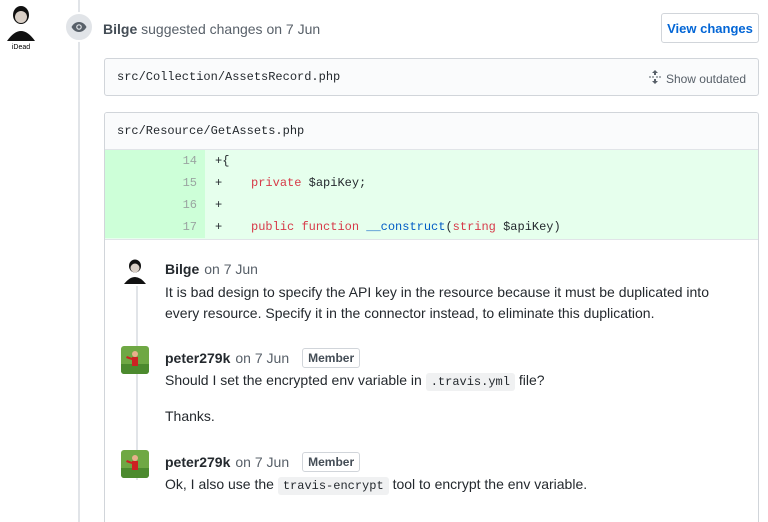 Image resolution: width=768 pixels, height=522 pixels. I want to click on file-path: src/Resource/GetAssets.php, so click(211, 131).